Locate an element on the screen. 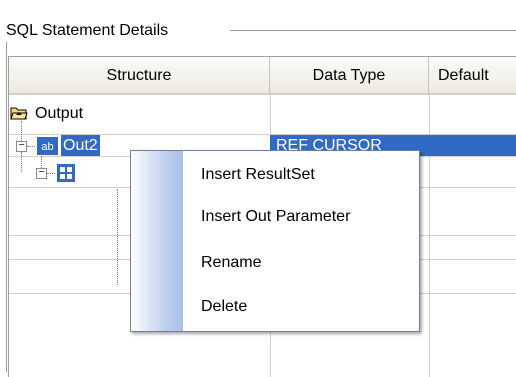 This screenshot has height=377, width=516. svg-text: ab is located at coordinates (47, 147).